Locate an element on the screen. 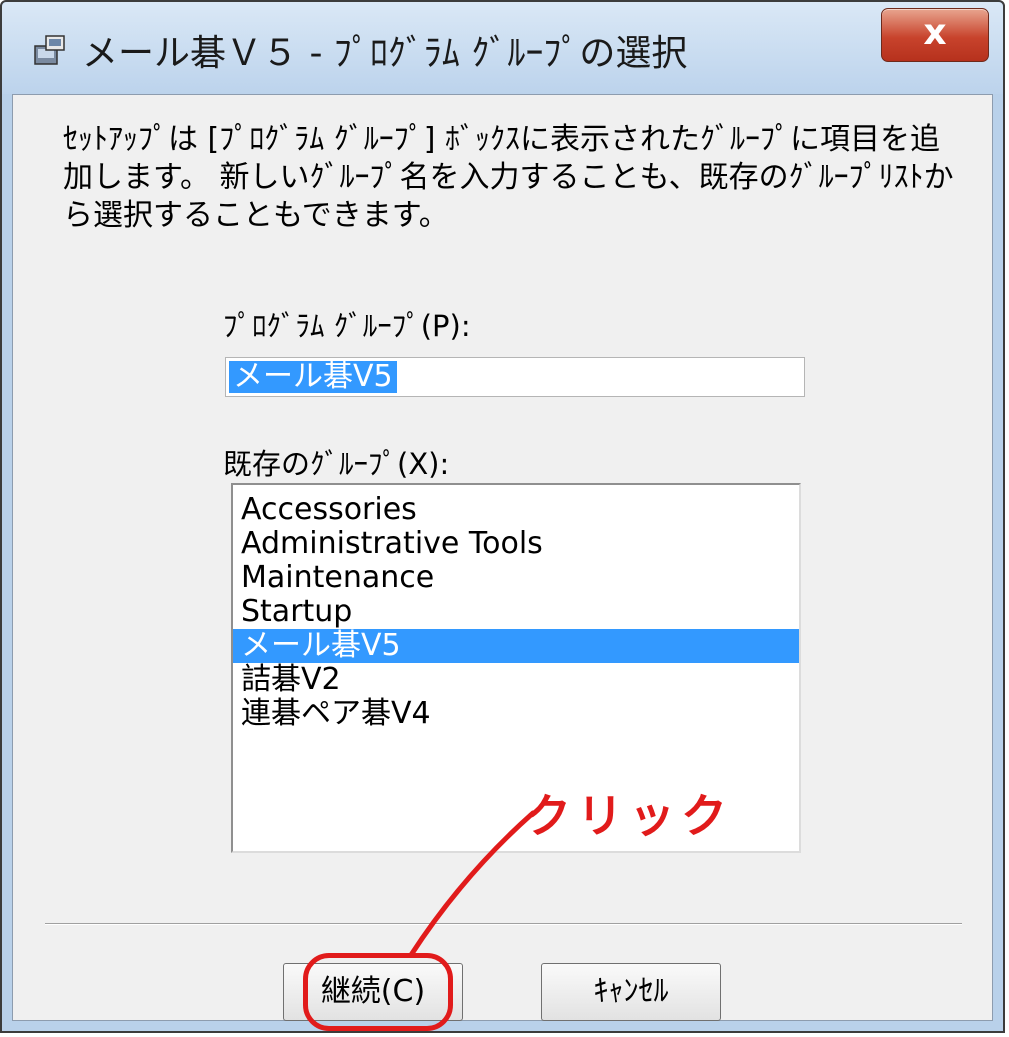 The height and width of the screenshot is (1037, 1009). window-title: メール碁Ｖ５ - ﾌﾟﾛｸﾞﾗﾑ ｸﾞﾙｰﾌﾟの選択 is located at coordinates (385, 53).